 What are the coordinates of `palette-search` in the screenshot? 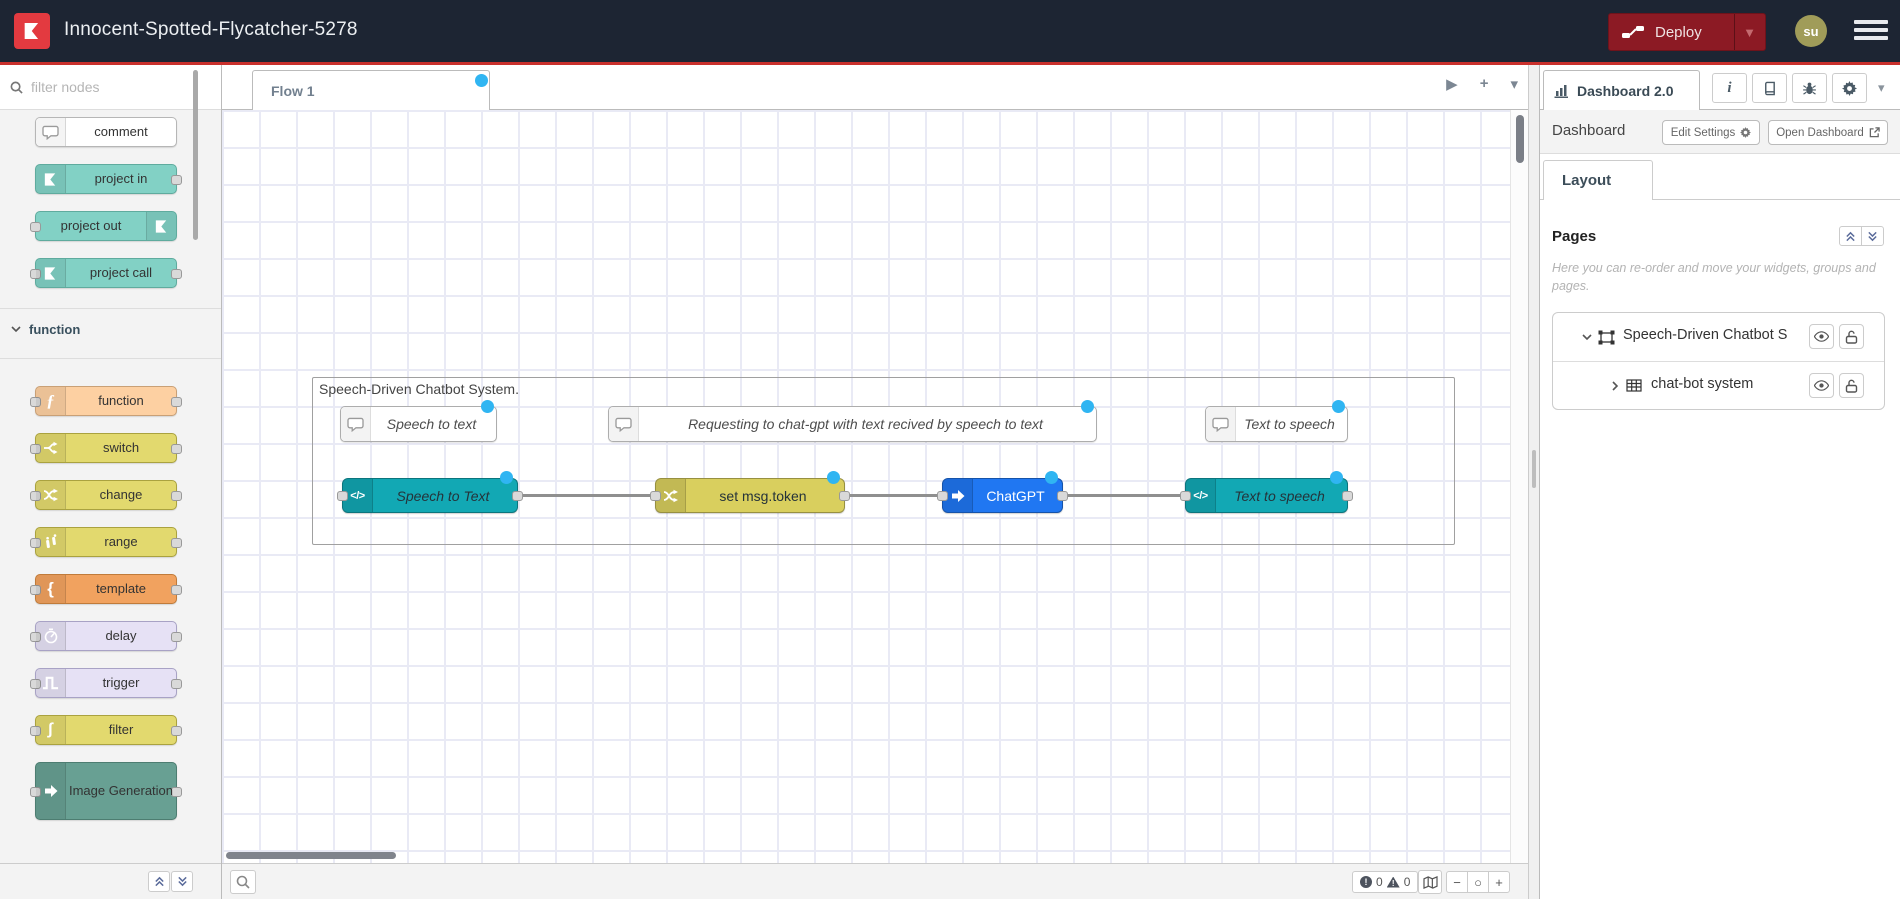 It's located at (110, 87).